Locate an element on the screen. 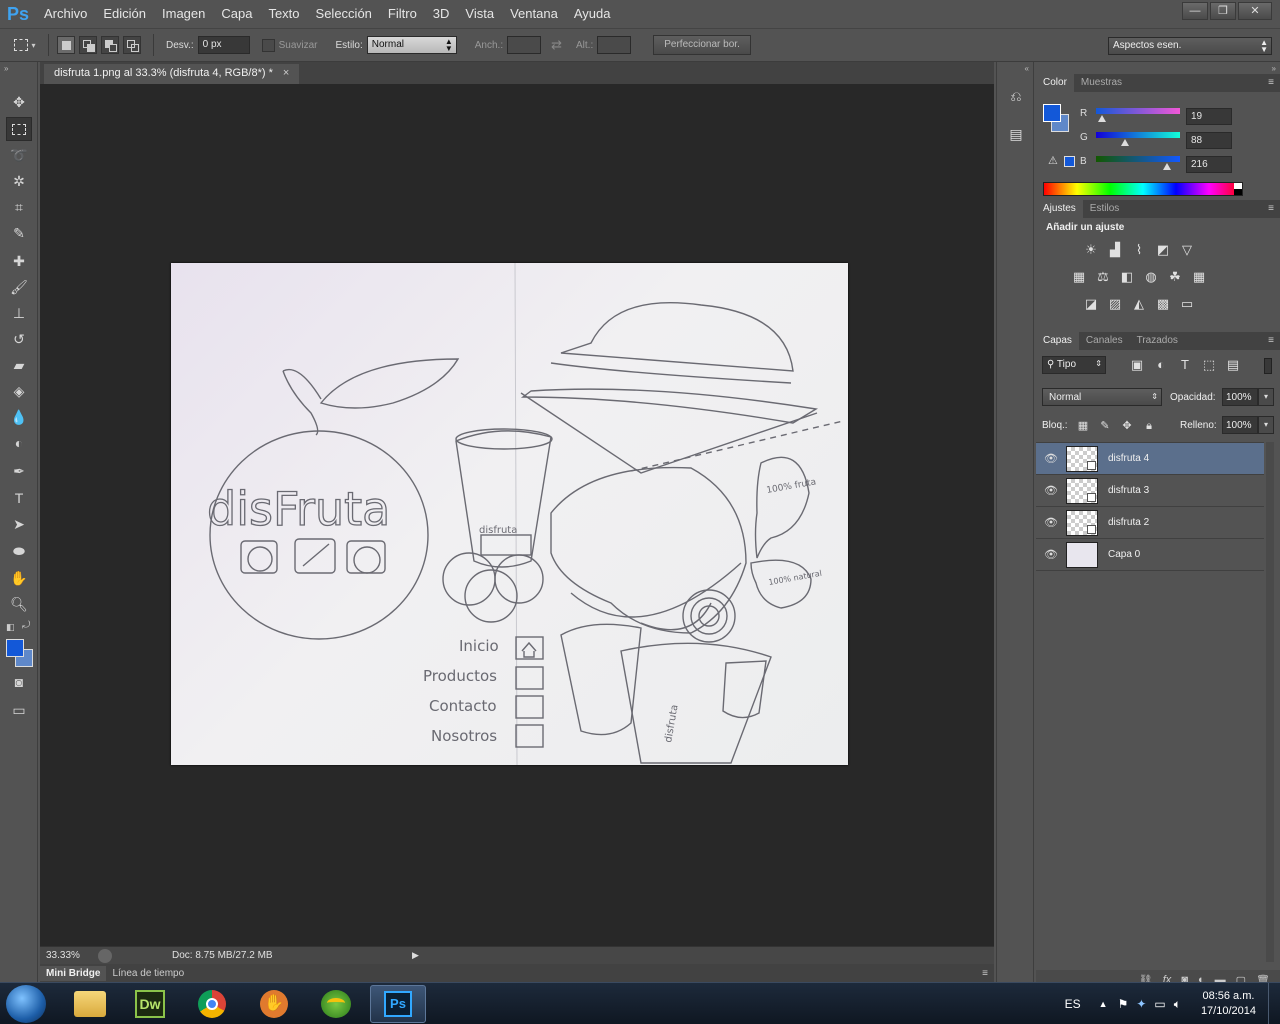 The width and height of the screenshot is (1280, 1024). layer-name: disfruta 2 is located at coordinates (1128, 522).